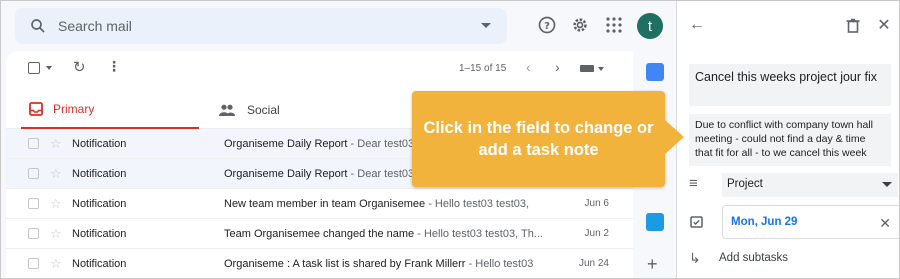 The height and width of the screenshot is (279, 900). Describe the element at coordinates (477, 204) in the screenshot. I see `email-snippet: - Hello test03 test03,` at that location.